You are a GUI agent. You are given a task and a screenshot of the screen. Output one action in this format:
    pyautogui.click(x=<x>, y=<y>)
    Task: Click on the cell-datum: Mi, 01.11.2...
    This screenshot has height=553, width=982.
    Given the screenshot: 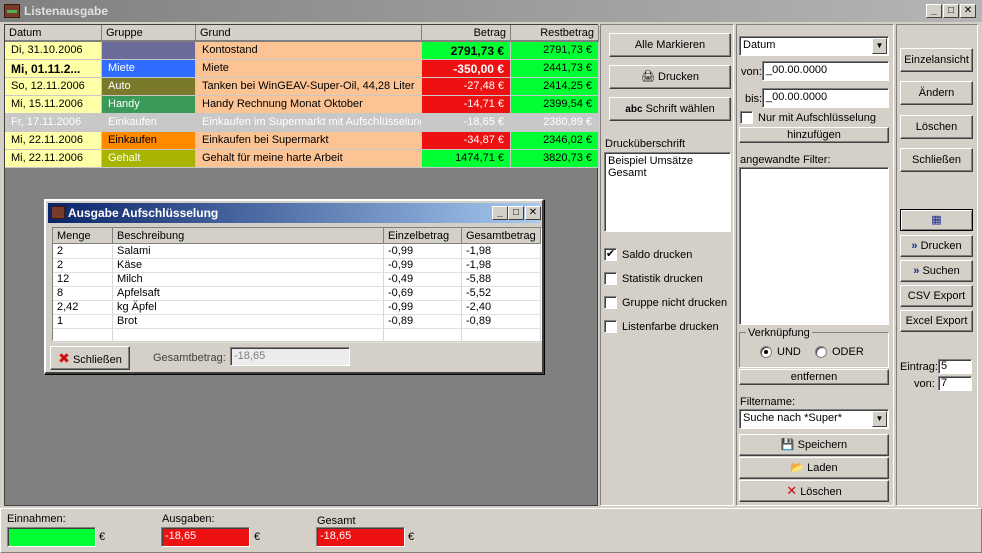 What is the action you would take?
    pyautogui.click(x=53, y=69)
    